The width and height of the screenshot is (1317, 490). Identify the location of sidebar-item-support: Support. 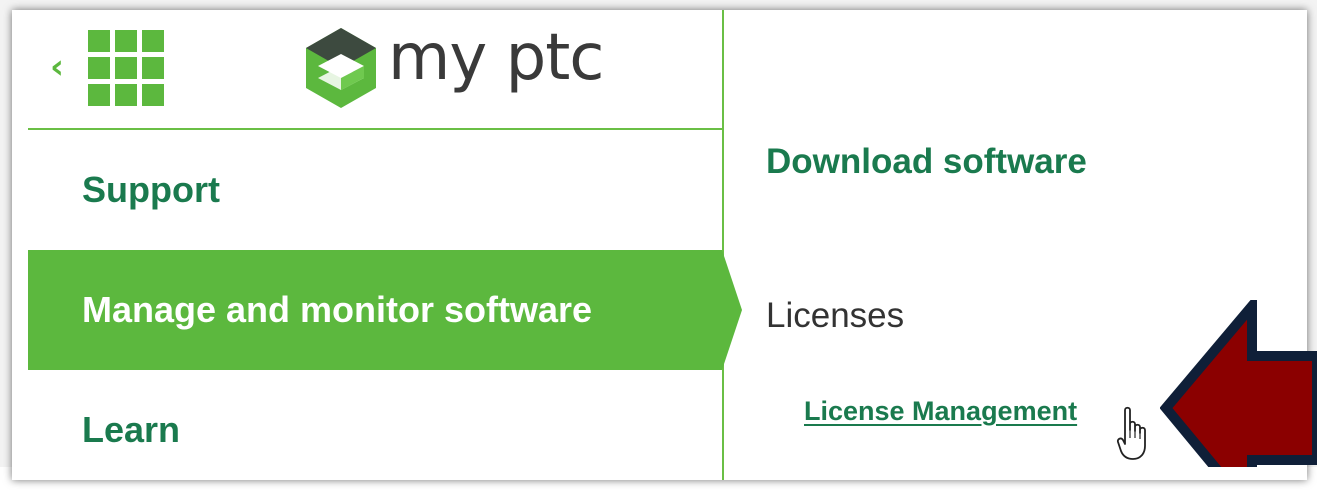
(375, 190).